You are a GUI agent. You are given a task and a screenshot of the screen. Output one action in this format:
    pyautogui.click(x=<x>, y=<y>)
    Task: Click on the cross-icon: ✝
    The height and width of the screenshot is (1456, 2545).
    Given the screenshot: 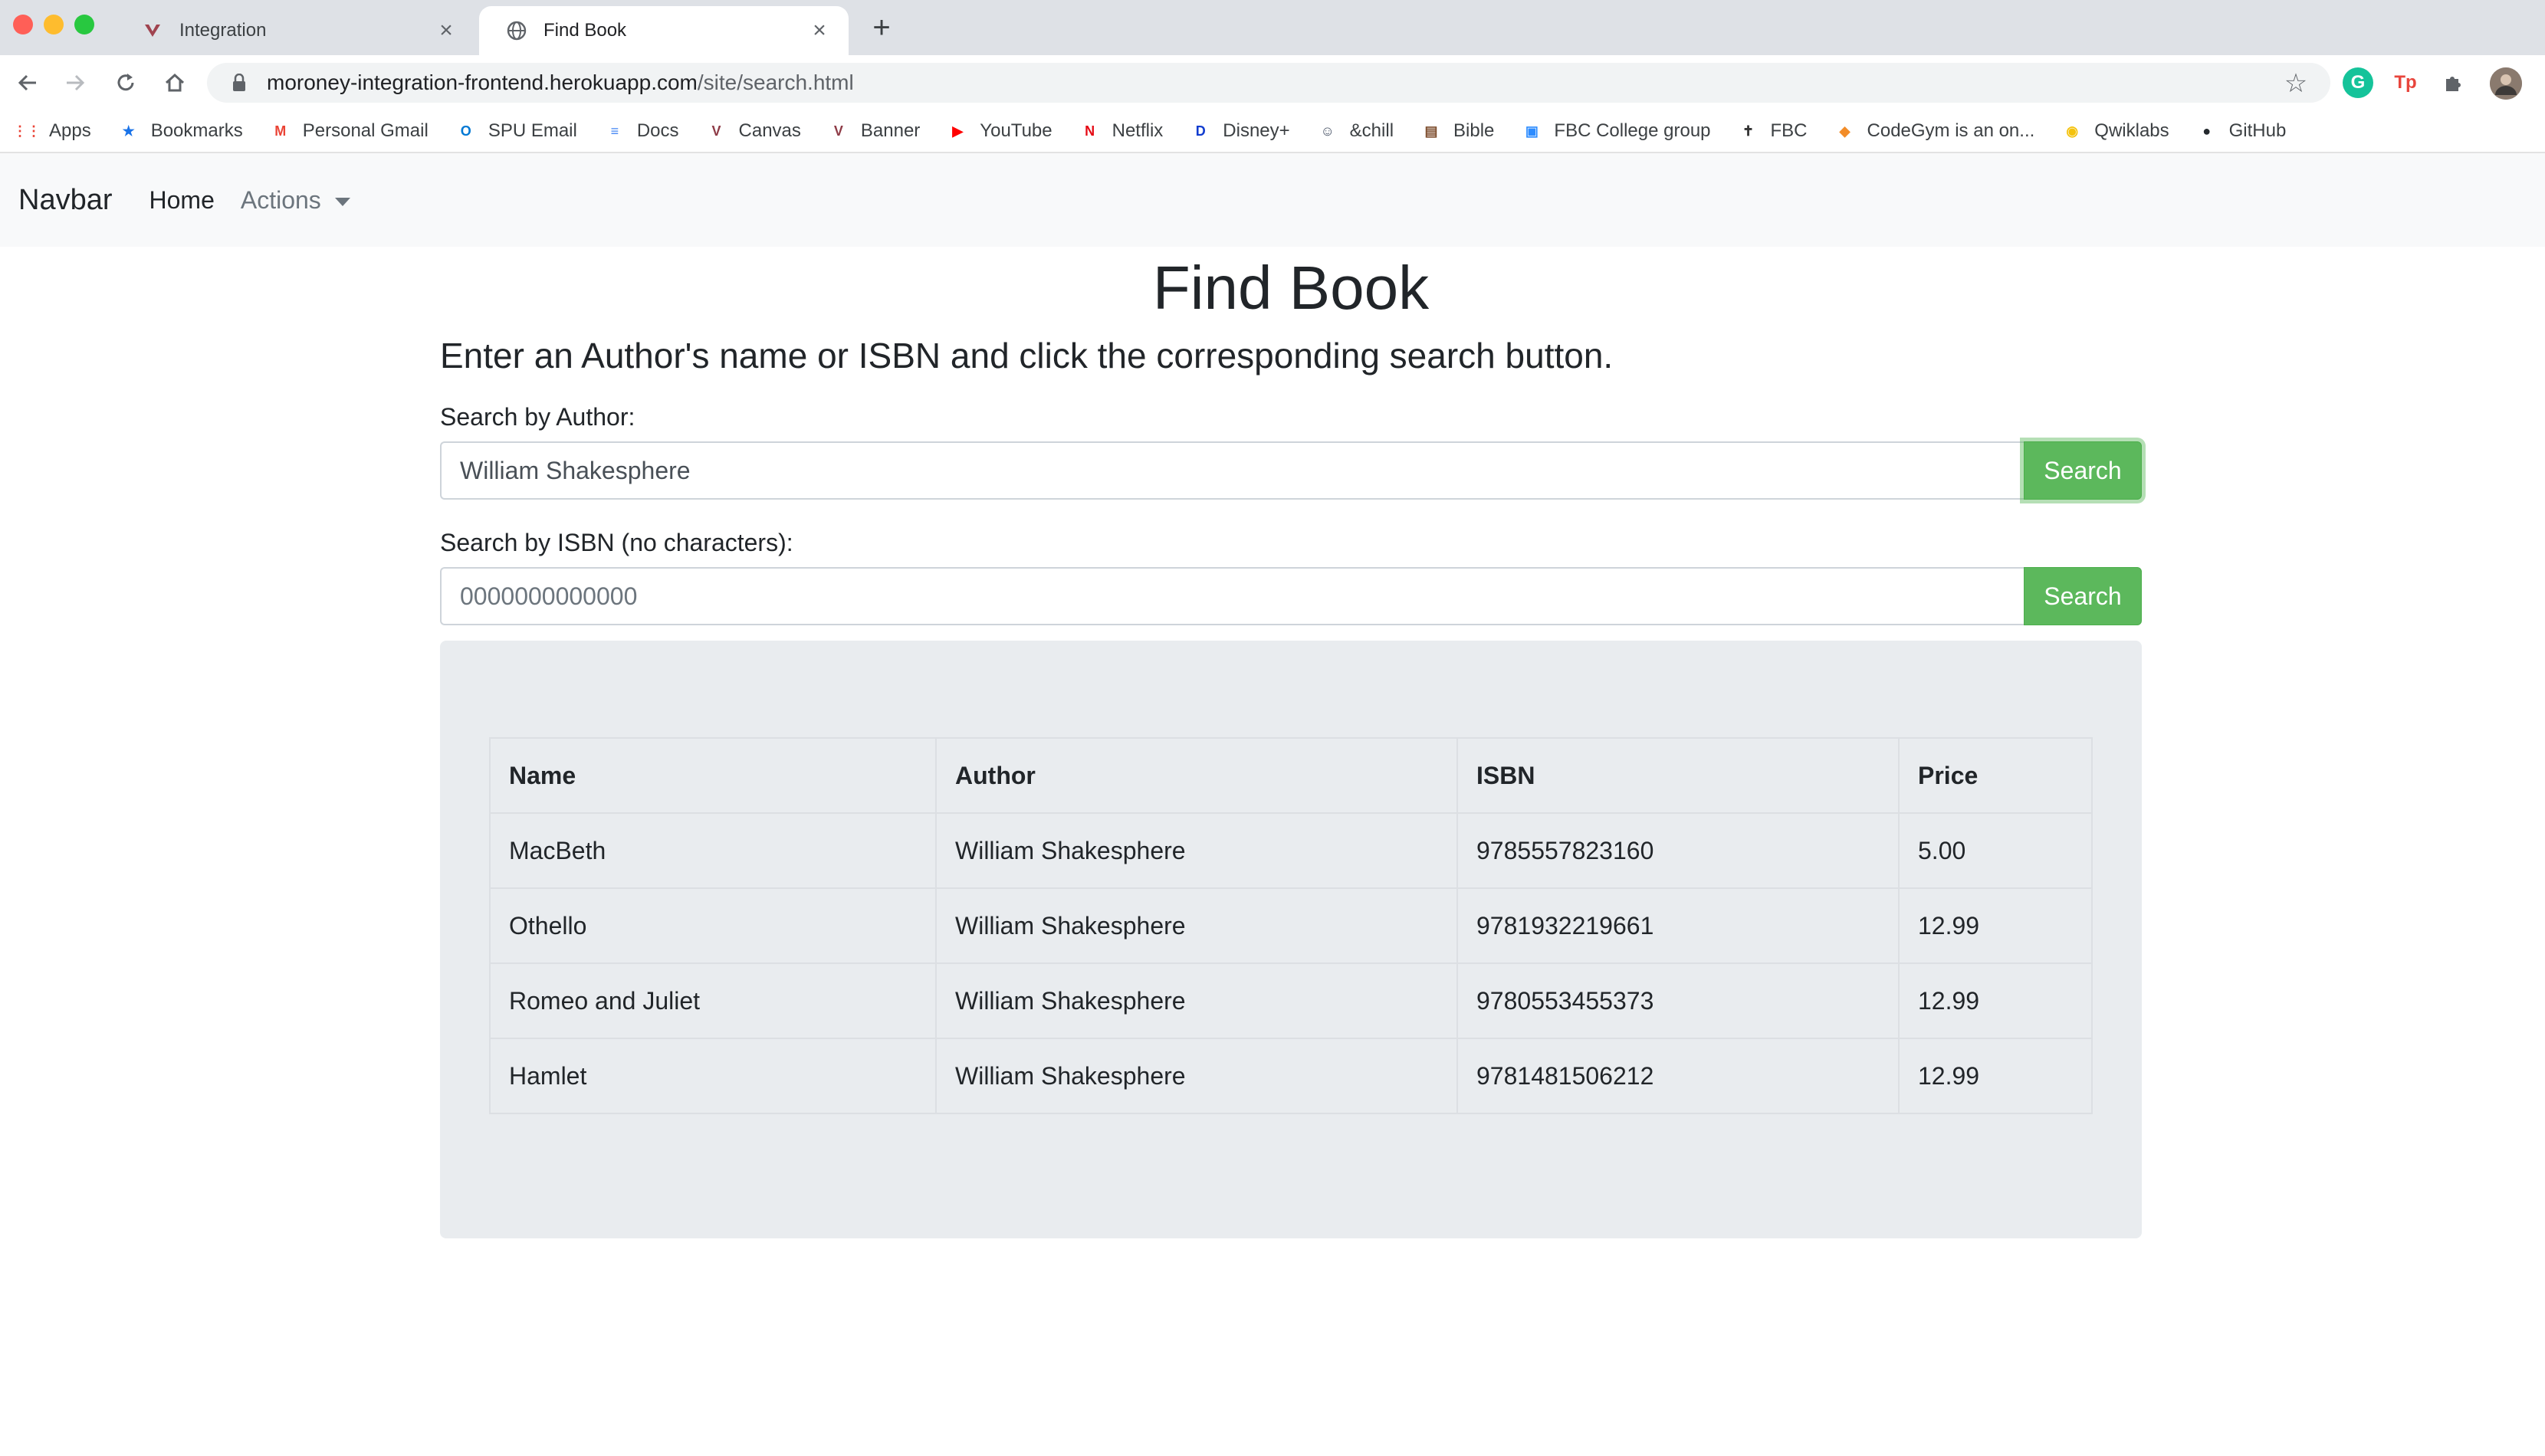 What is the action you would take?
    pyautogui.click(x=1748, y=131)
    